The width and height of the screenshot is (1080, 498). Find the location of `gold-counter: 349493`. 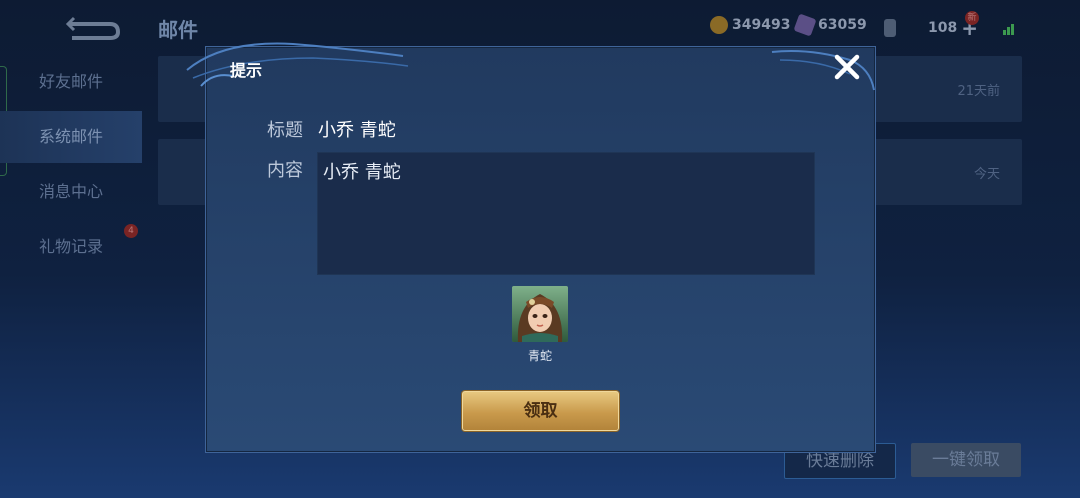

gold-counter: 349493 is located at coordinates (750, 25).